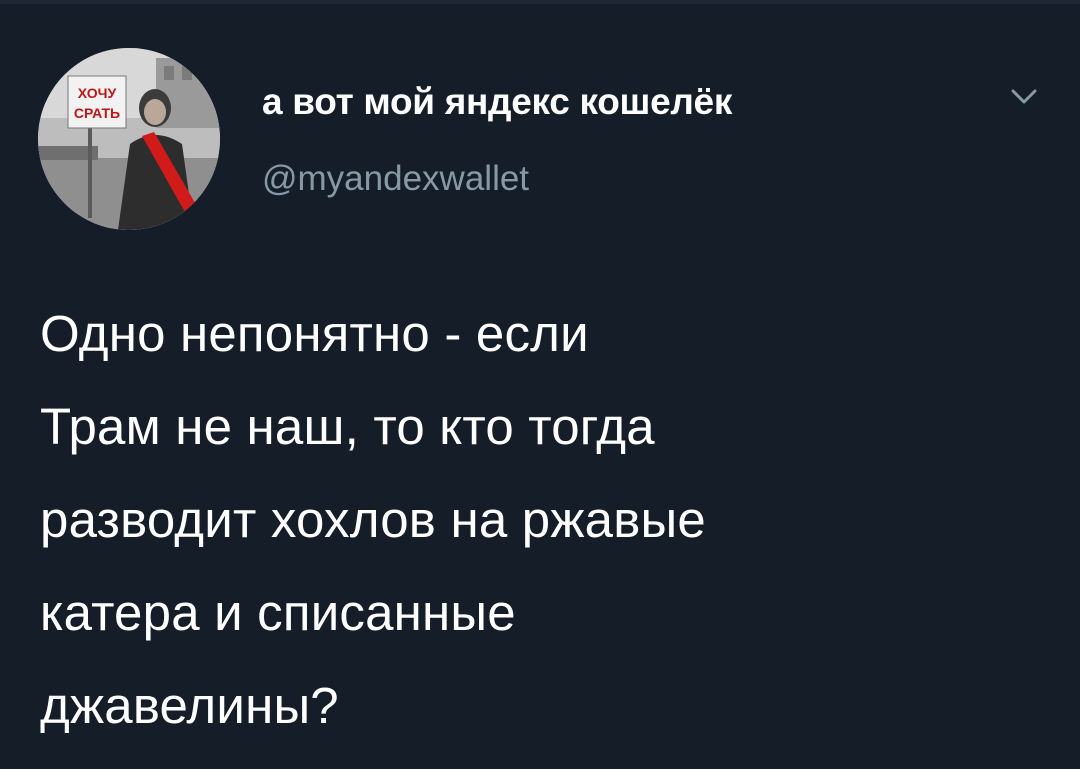 This screenshot has height=769, width=1080. I want to click on chevron-down-icon, so click(1024, 96).